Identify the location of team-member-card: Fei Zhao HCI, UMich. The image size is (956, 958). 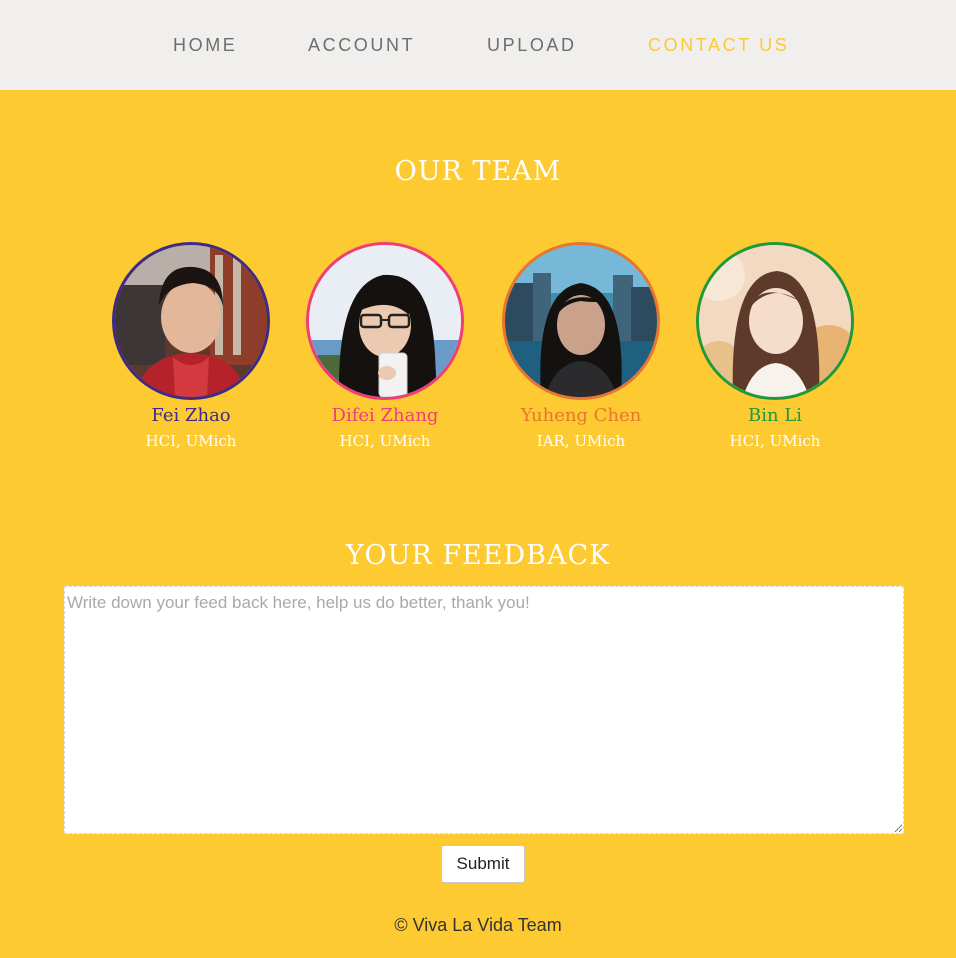
(191, 346).